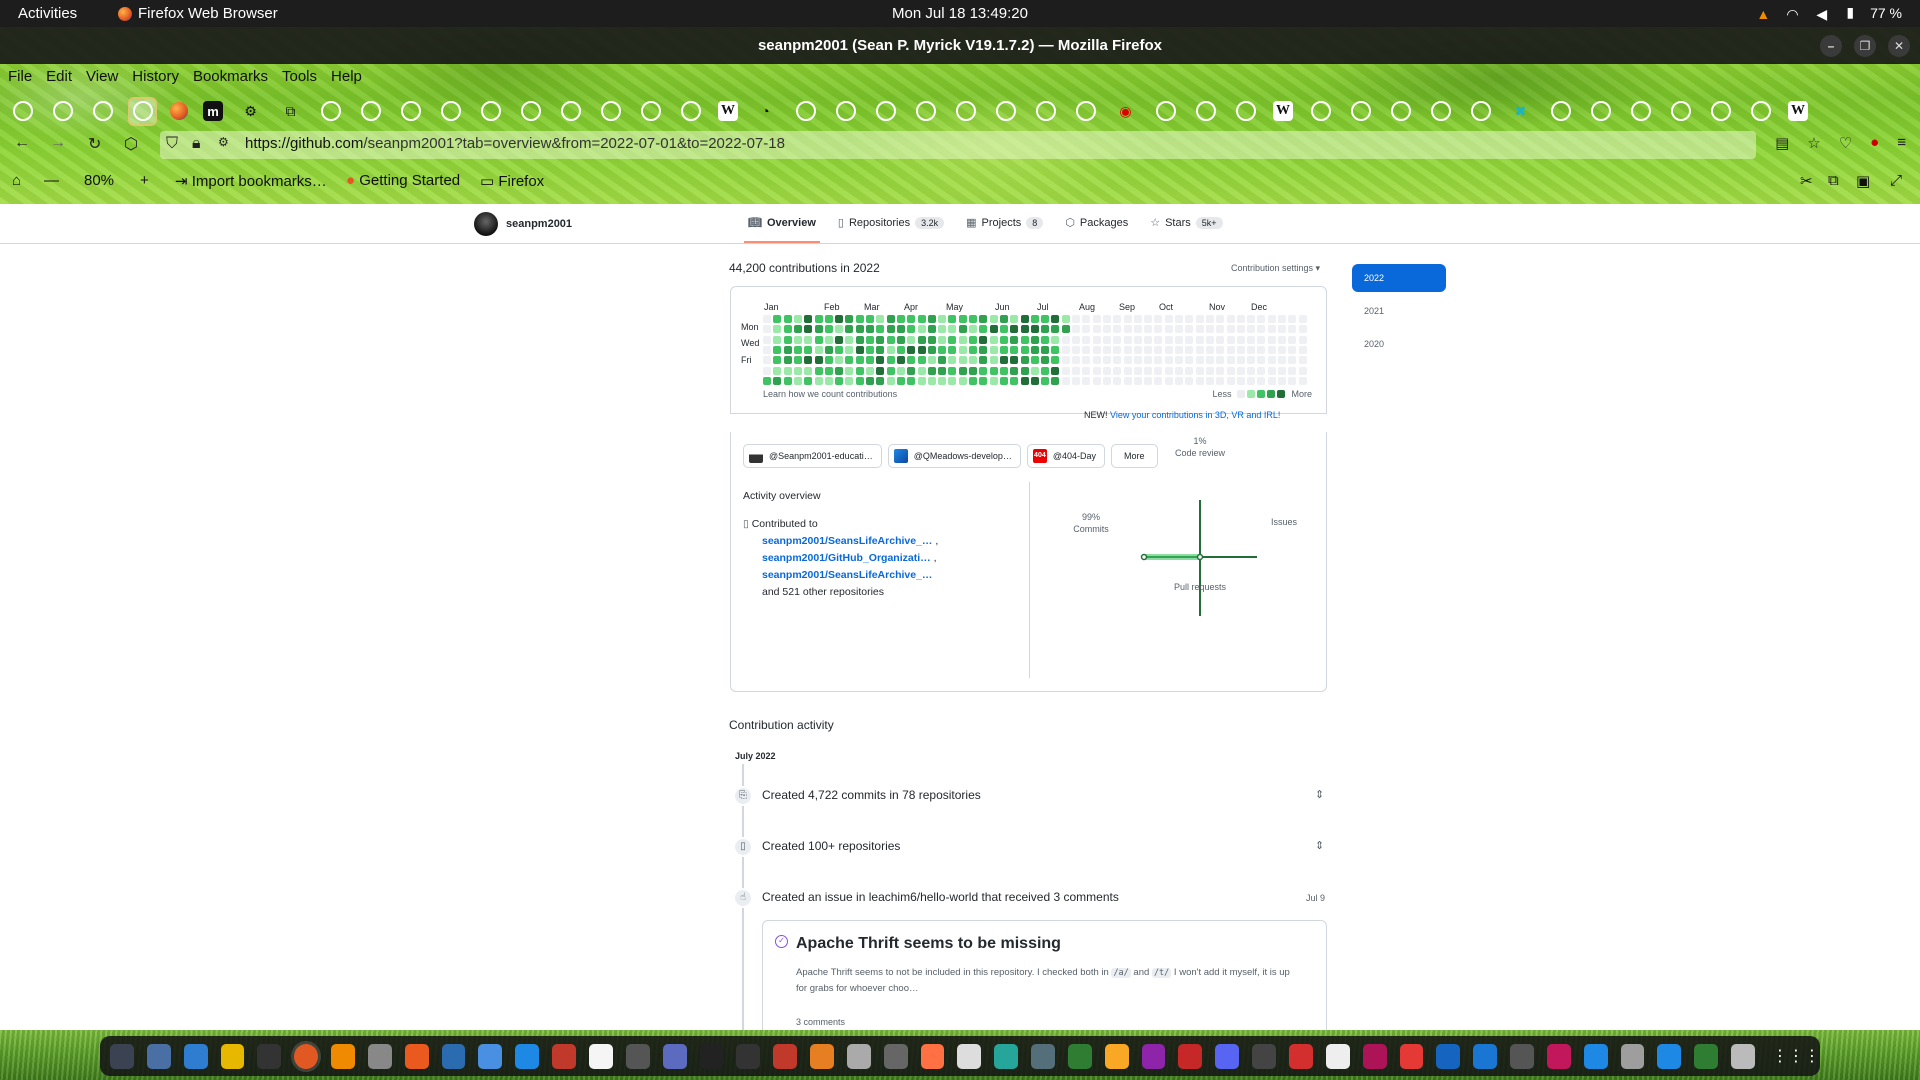  I want to click on home-icon: ⌂, so click(16, 180).